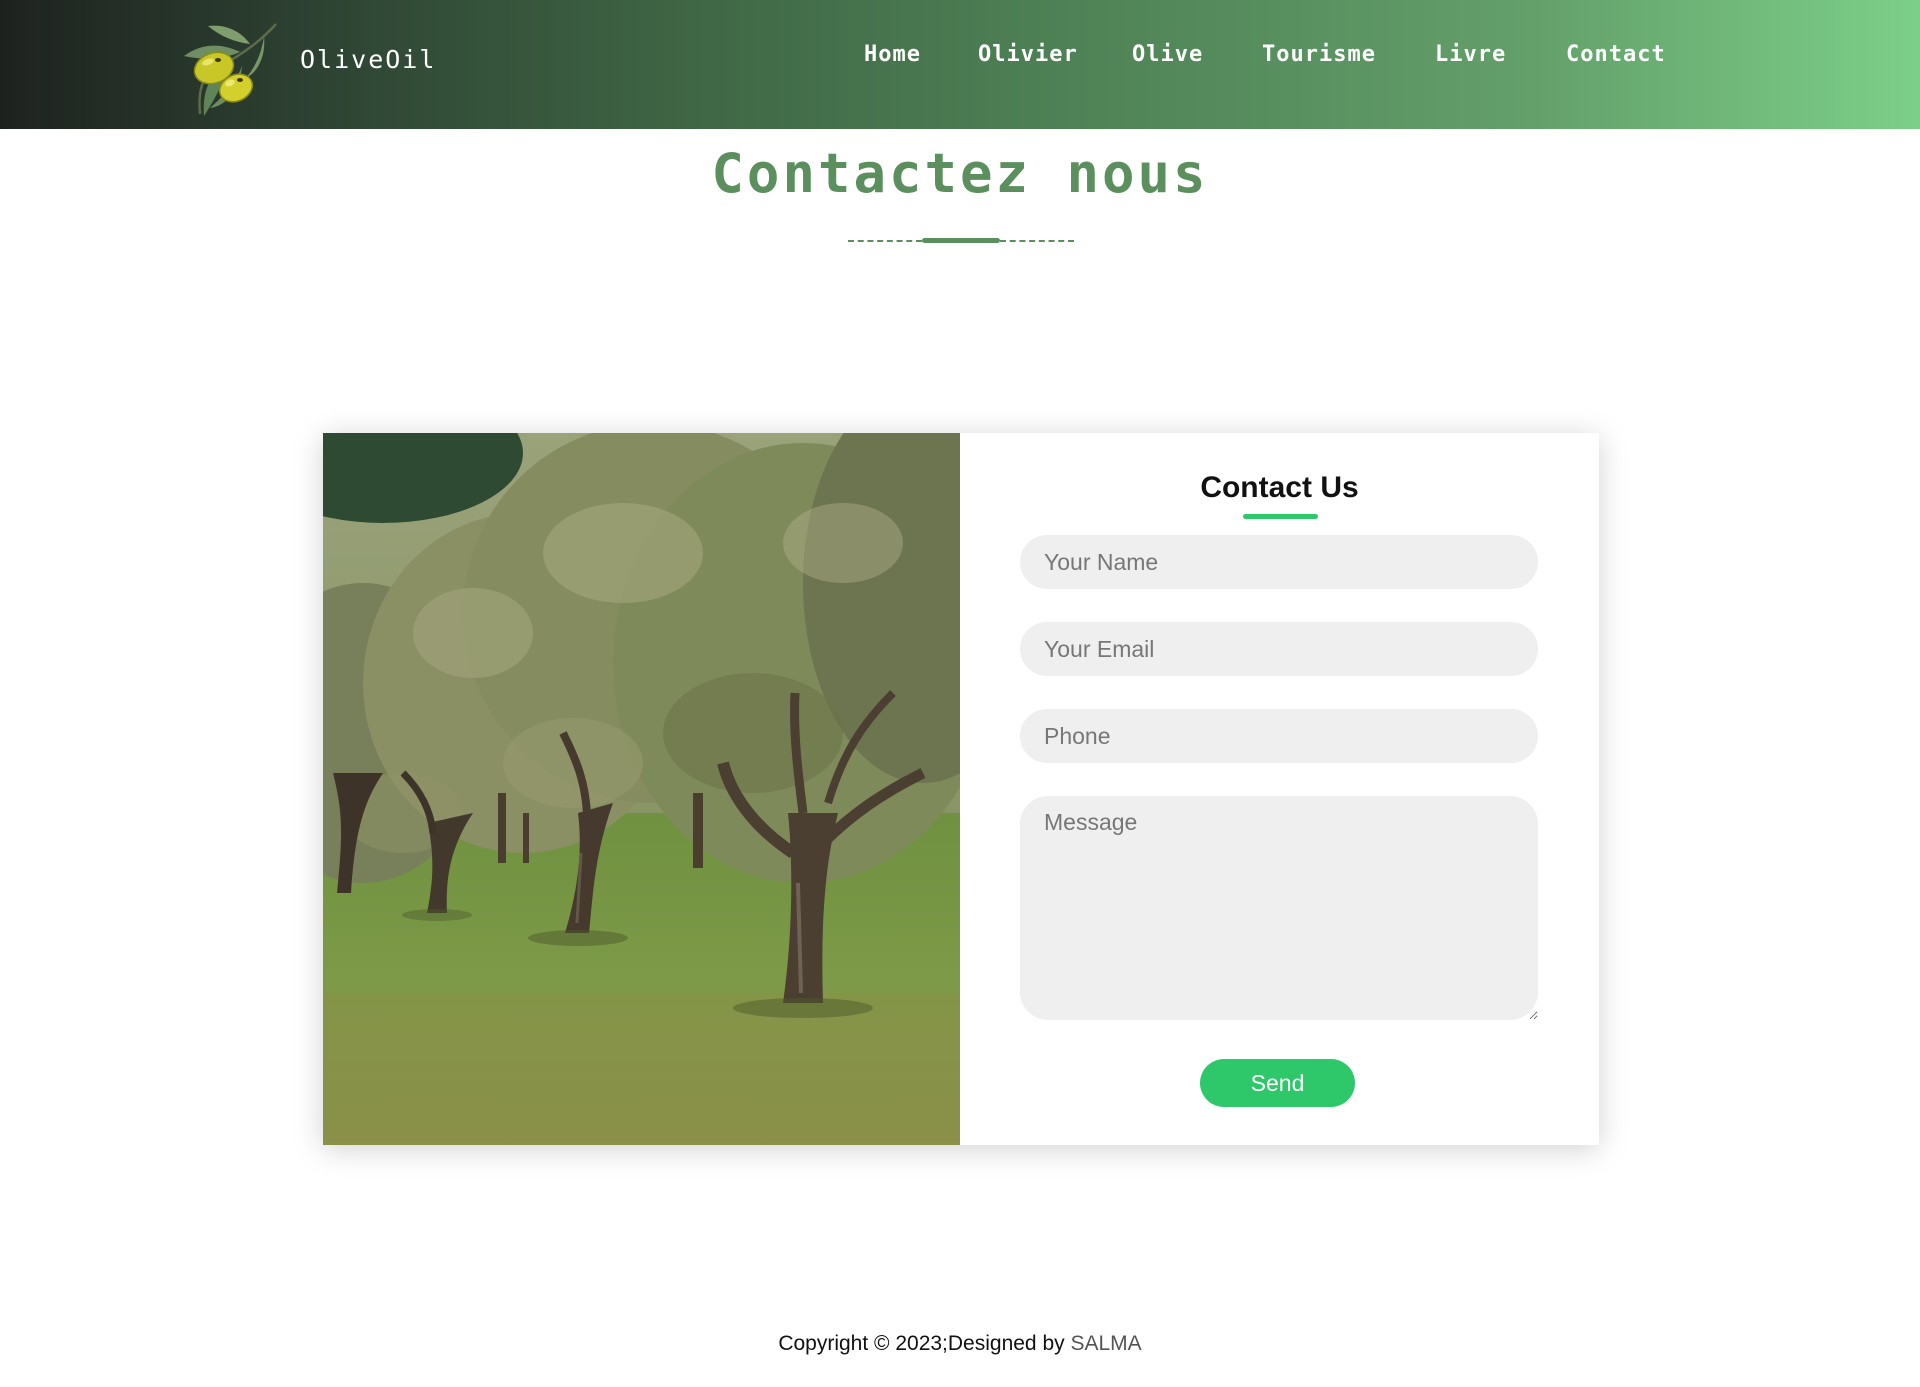  What do you see at coordinates (924, 1343) in the screenshot?
I see `copyright-text: Copyright © 2023;Designed by` at bounding box center [924, 1343].